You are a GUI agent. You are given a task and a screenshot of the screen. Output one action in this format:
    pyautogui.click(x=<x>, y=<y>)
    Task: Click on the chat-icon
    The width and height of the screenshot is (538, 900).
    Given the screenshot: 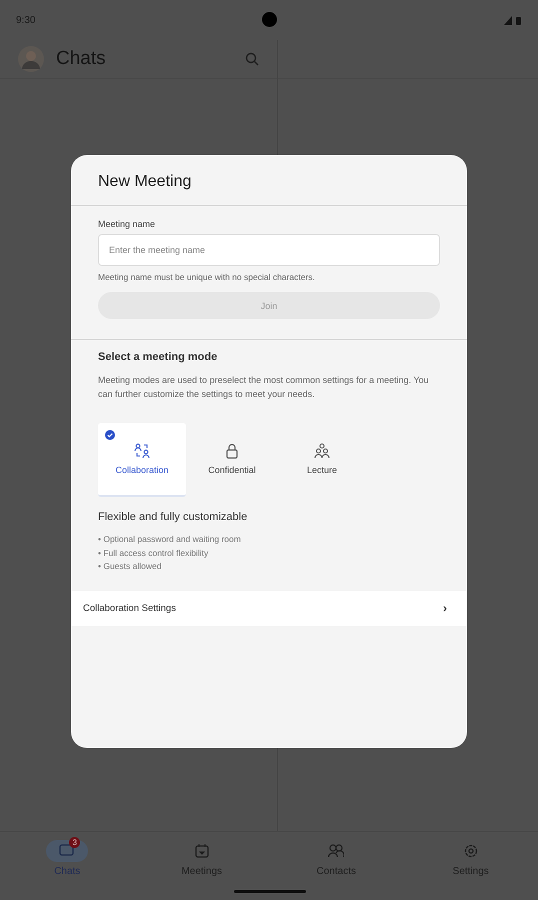 What is the action you would take?
    pyautogui.click(x=67, y=851)
    